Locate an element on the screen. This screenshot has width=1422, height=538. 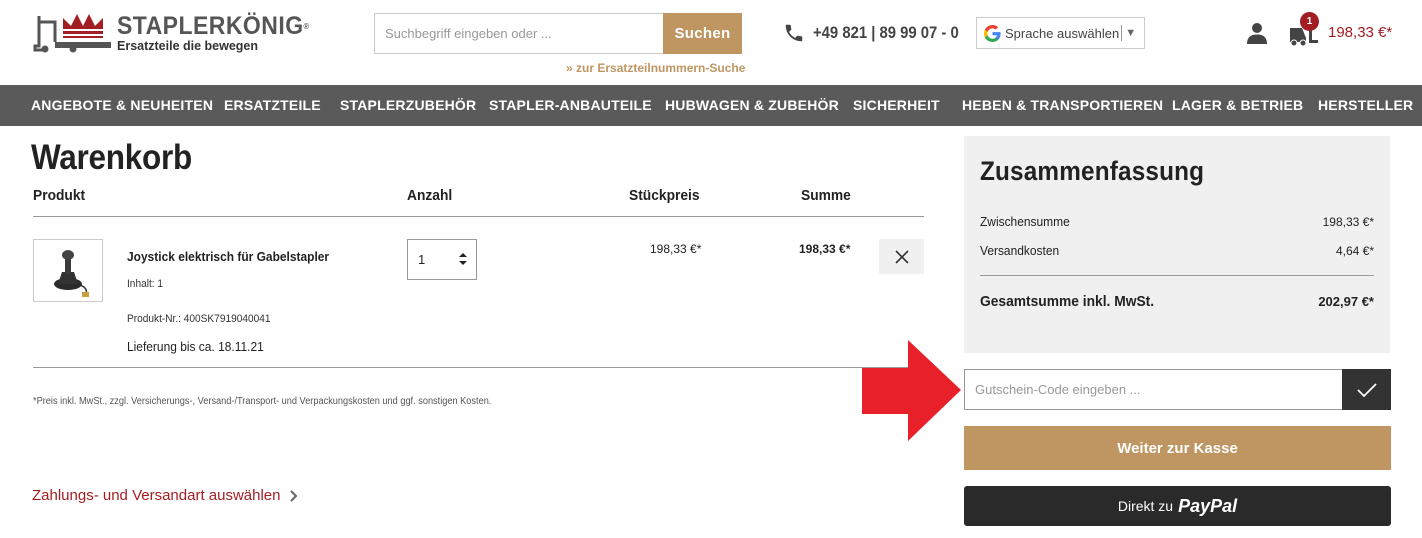
product-sku: Produkt-Nr.: 400SK7919040041 is located at coordinates (199, 319).